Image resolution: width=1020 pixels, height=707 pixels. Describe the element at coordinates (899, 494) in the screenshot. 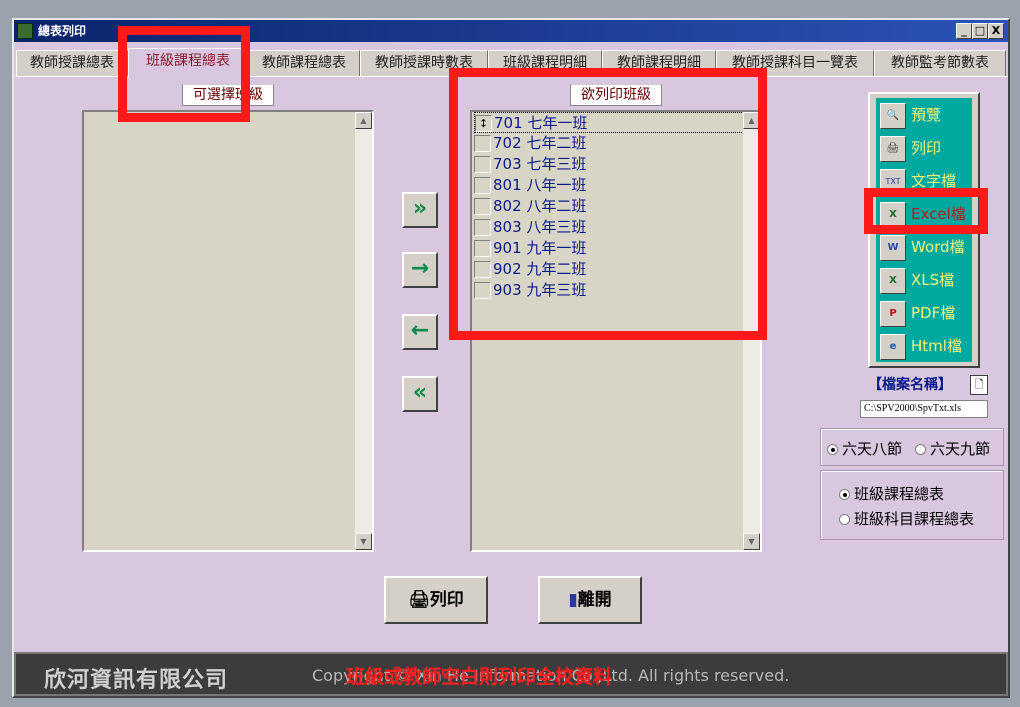

I see `option-label: 班級課程總表` at that location.